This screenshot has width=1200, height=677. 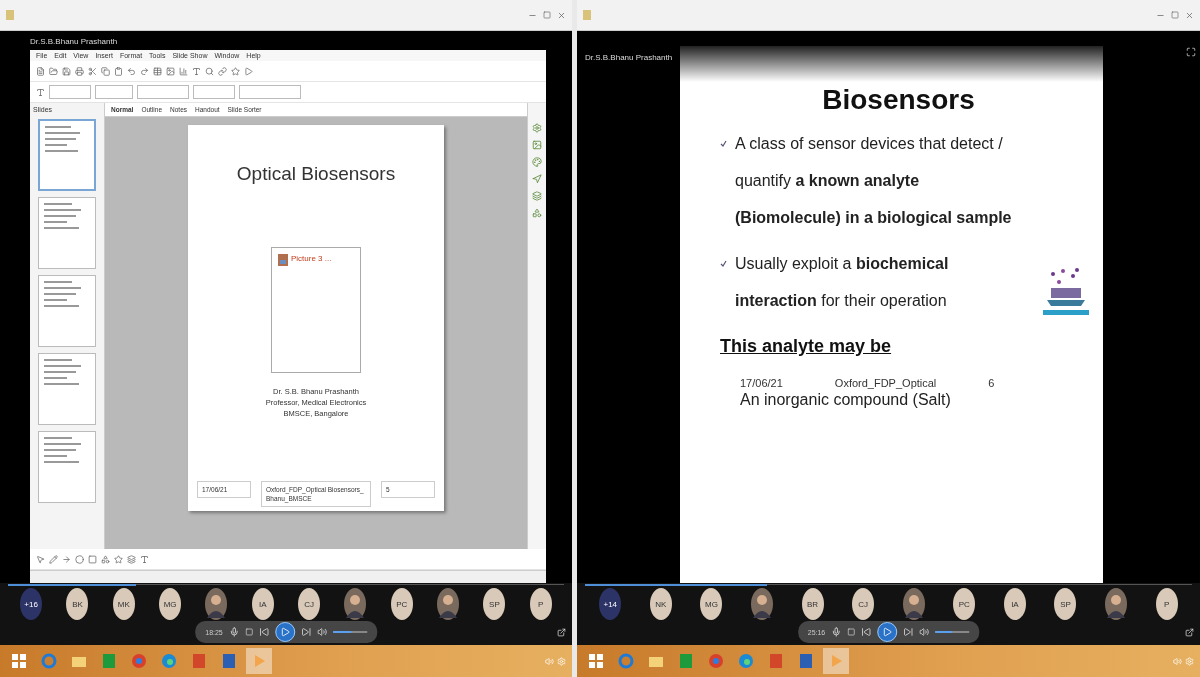 What do you see at coordinates (183, 71) in the screenshot?
I see `chart-icon` at bounding box center [183, 71].